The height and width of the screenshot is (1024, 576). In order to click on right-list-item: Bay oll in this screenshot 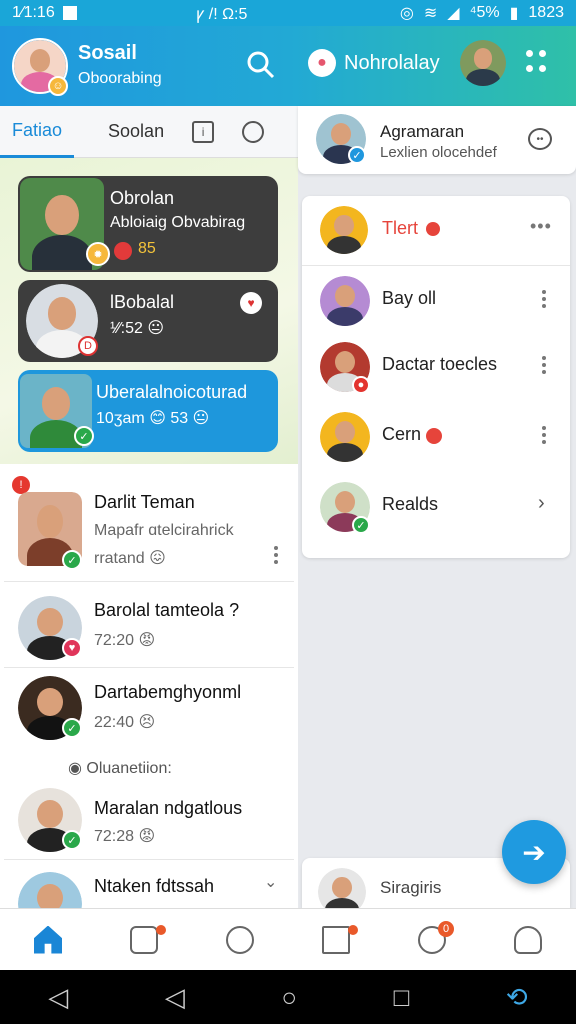, I will do `click(436, 301)`.